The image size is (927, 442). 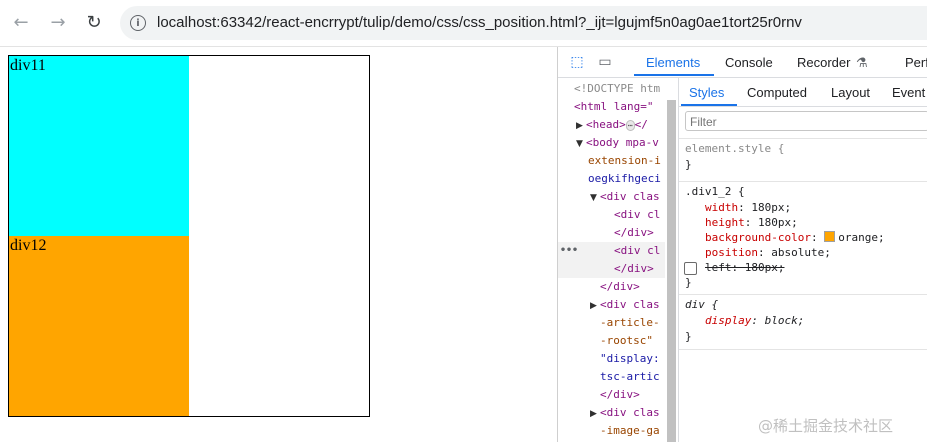 What do you see at coordinates (823, 62) in the screenshot?
I see `tab-recorder: Recorder` at bounding box center [823, 62].